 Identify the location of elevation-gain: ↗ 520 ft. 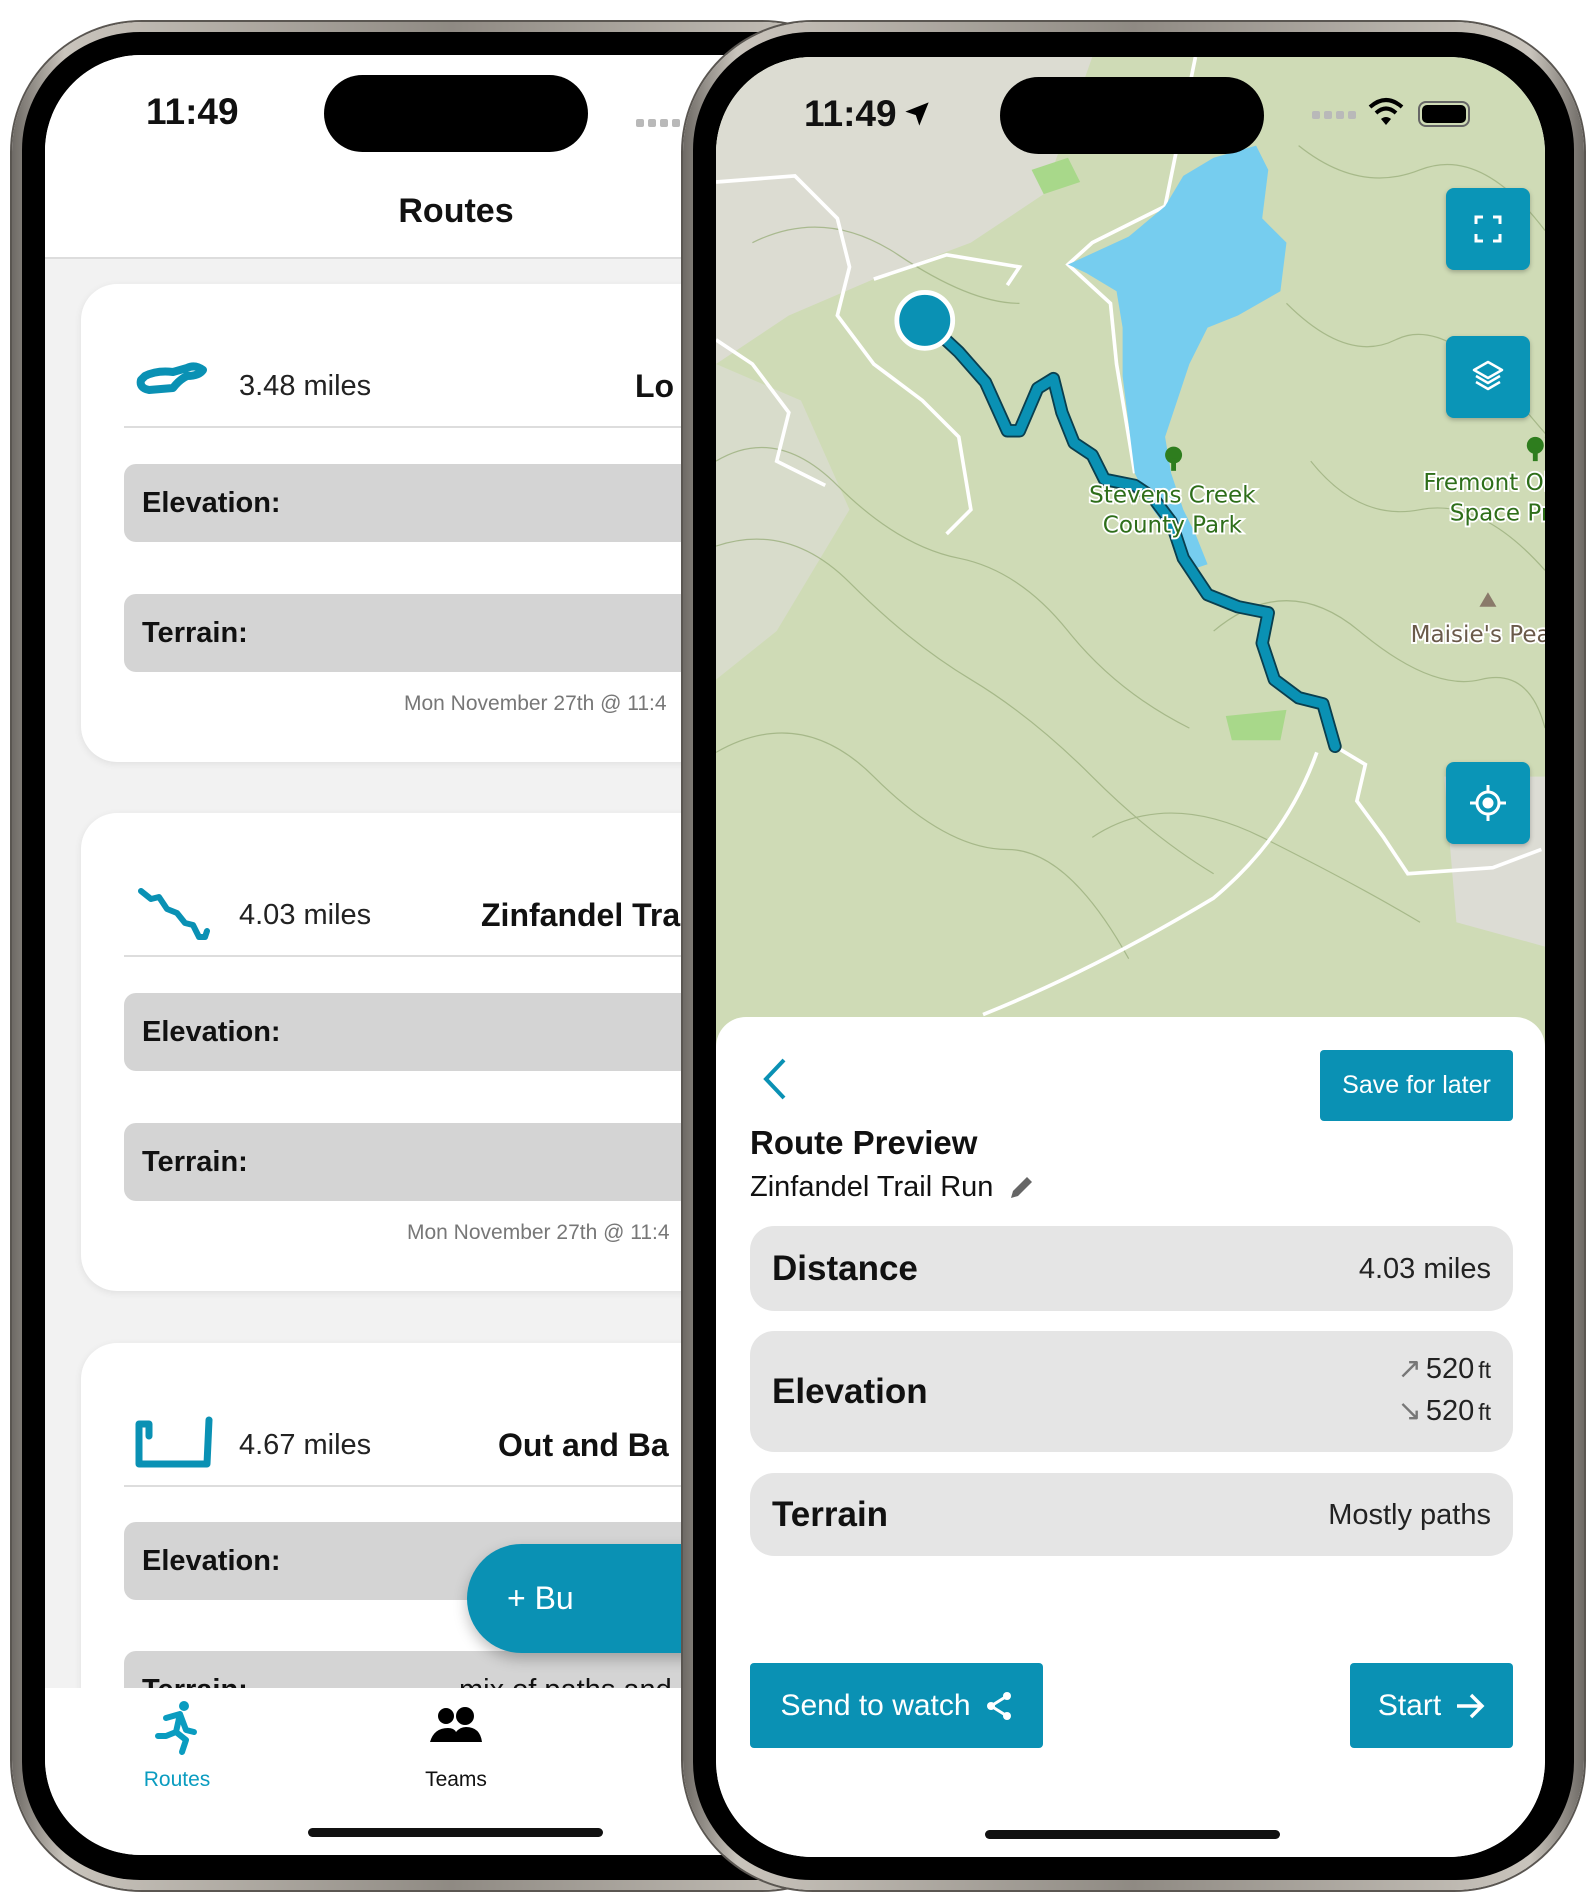
(1444, 1368).